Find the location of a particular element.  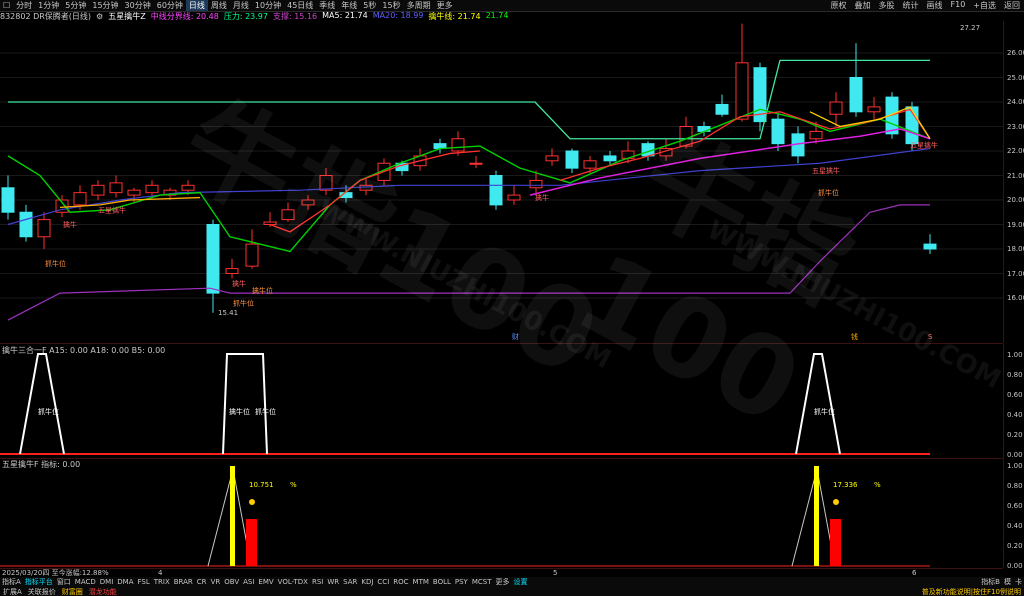

indicator-tab: MACD is located at coordinates (85, 582).